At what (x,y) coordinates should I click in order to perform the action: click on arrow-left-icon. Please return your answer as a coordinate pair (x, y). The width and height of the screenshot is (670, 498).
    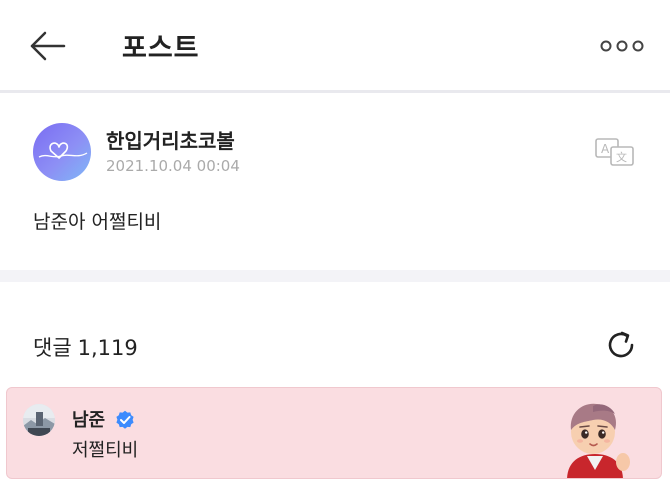
    Looking at the image, I should click on (48, 46).